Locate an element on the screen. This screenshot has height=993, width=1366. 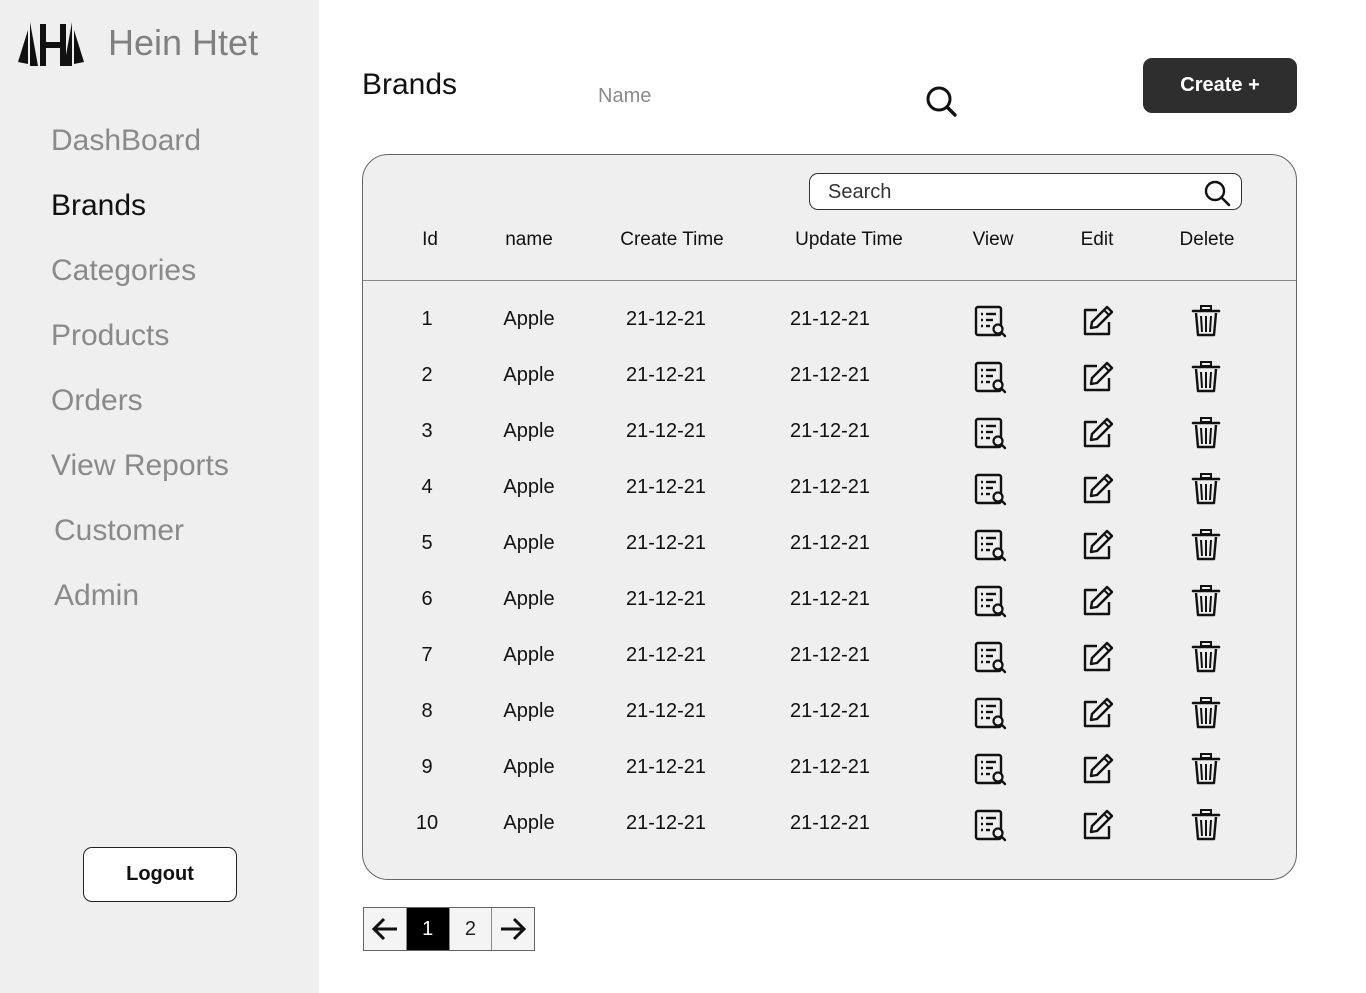
search-icon is located at coordinates (941, 101).